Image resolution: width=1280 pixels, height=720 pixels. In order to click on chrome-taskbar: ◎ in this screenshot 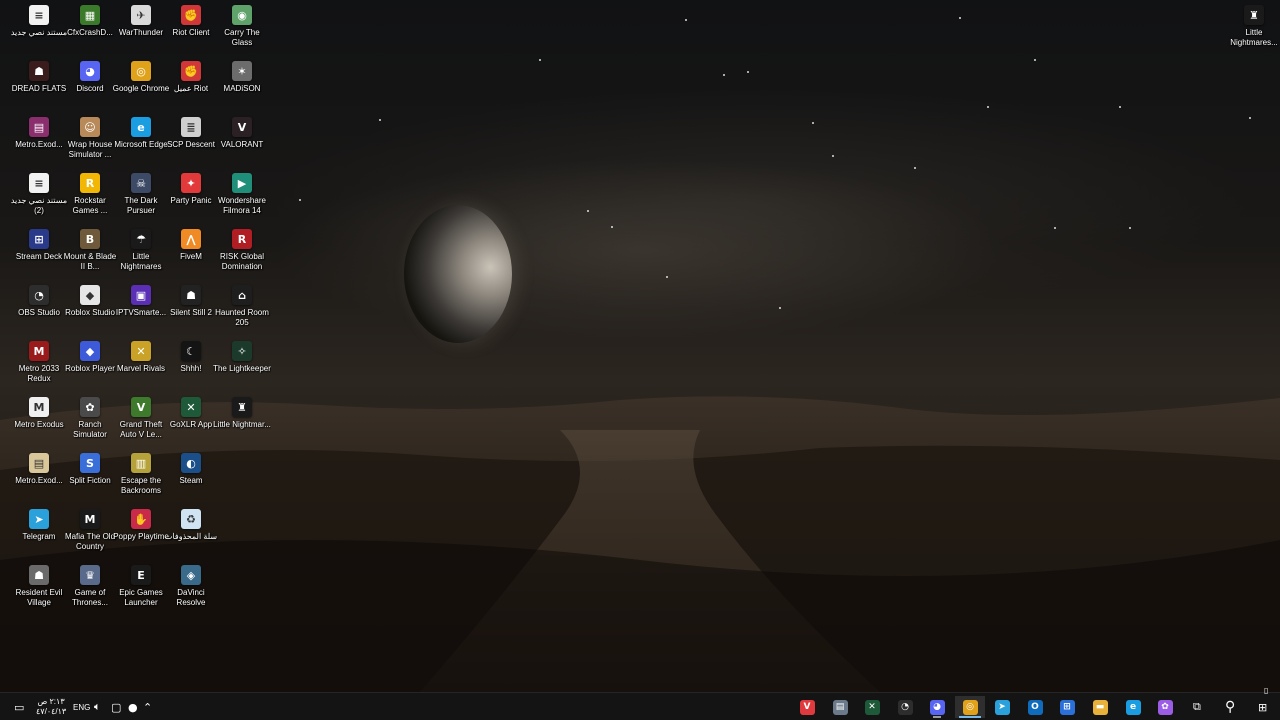, I will do `click(970, 707)`.